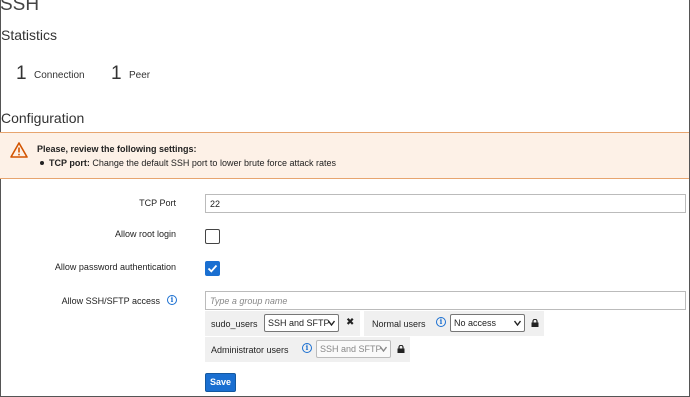 The width and height of the screenshot is (690, 397). I want to click on save-button: Save, so click(220, 382).